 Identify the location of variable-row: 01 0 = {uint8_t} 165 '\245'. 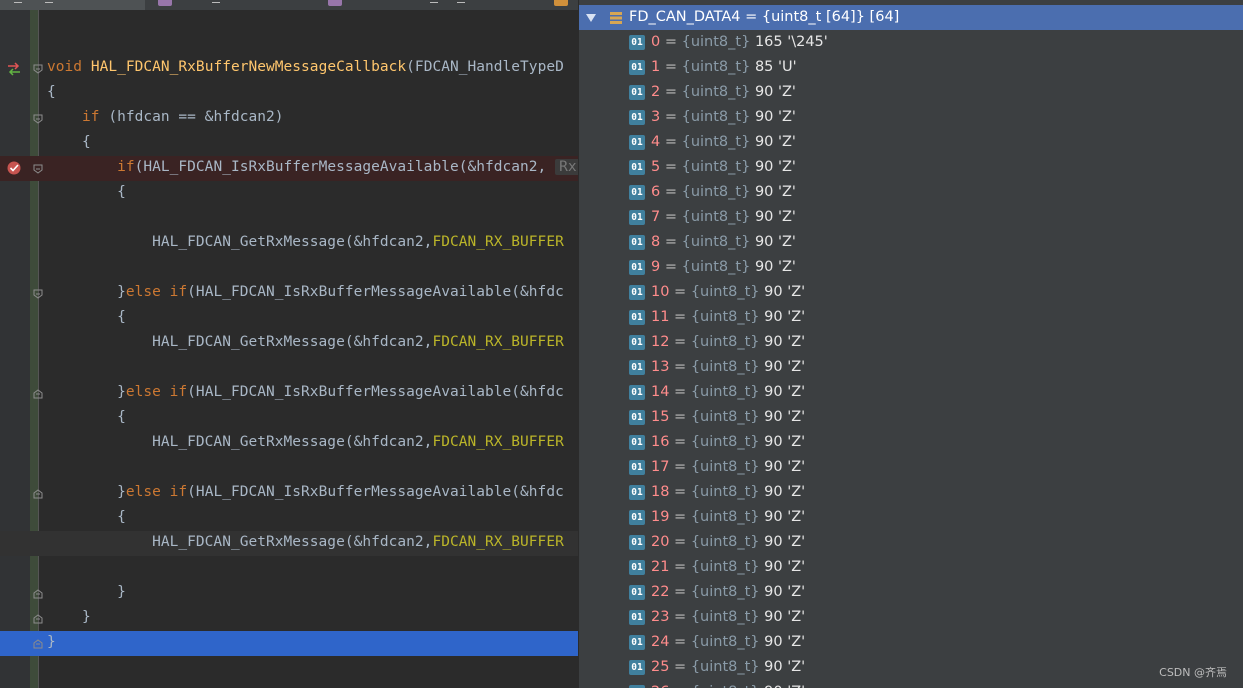
(911, 42).